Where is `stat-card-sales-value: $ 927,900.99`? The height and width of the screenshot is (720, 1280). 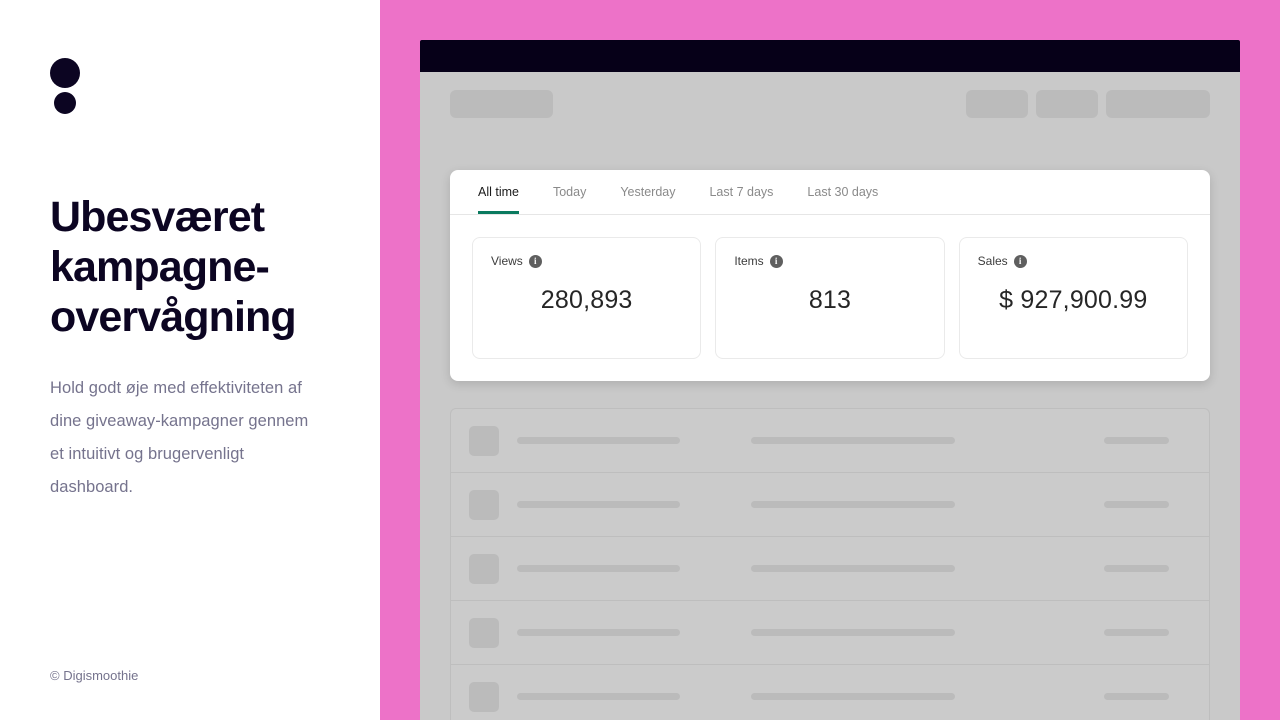 stat-card-sales-value: $ 927,900.99 is located at coordinates (1073, 300).